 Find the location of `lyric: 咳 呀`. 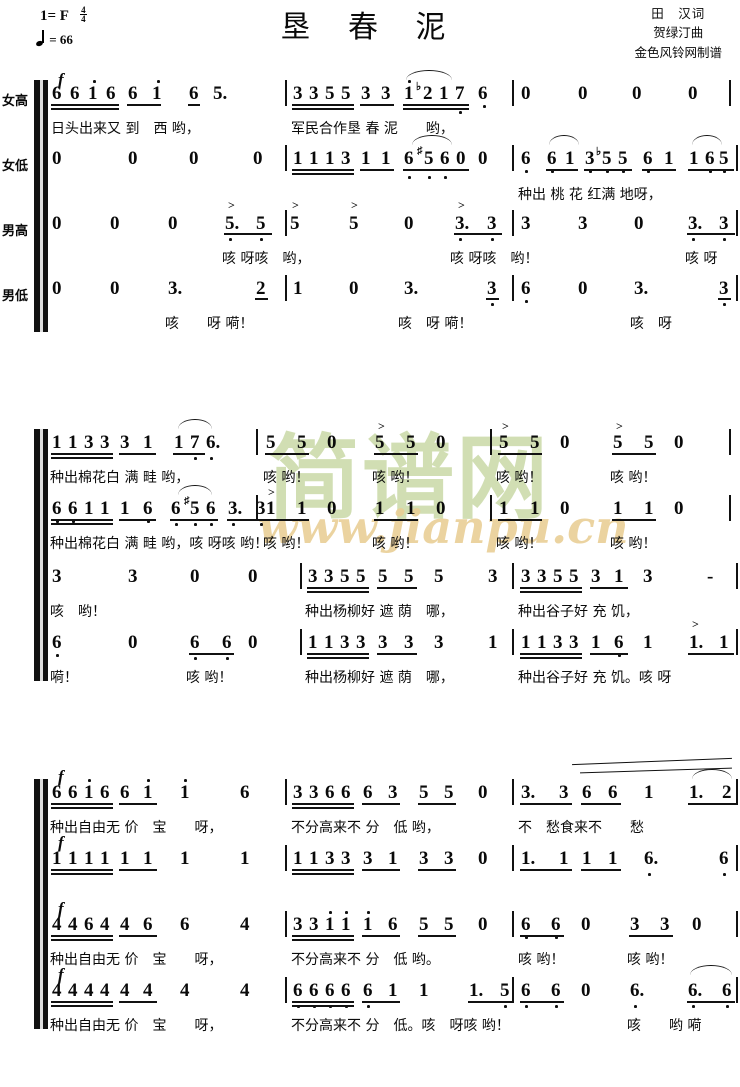

lyric: 咳 呀 is located at coordinates (651, 324).